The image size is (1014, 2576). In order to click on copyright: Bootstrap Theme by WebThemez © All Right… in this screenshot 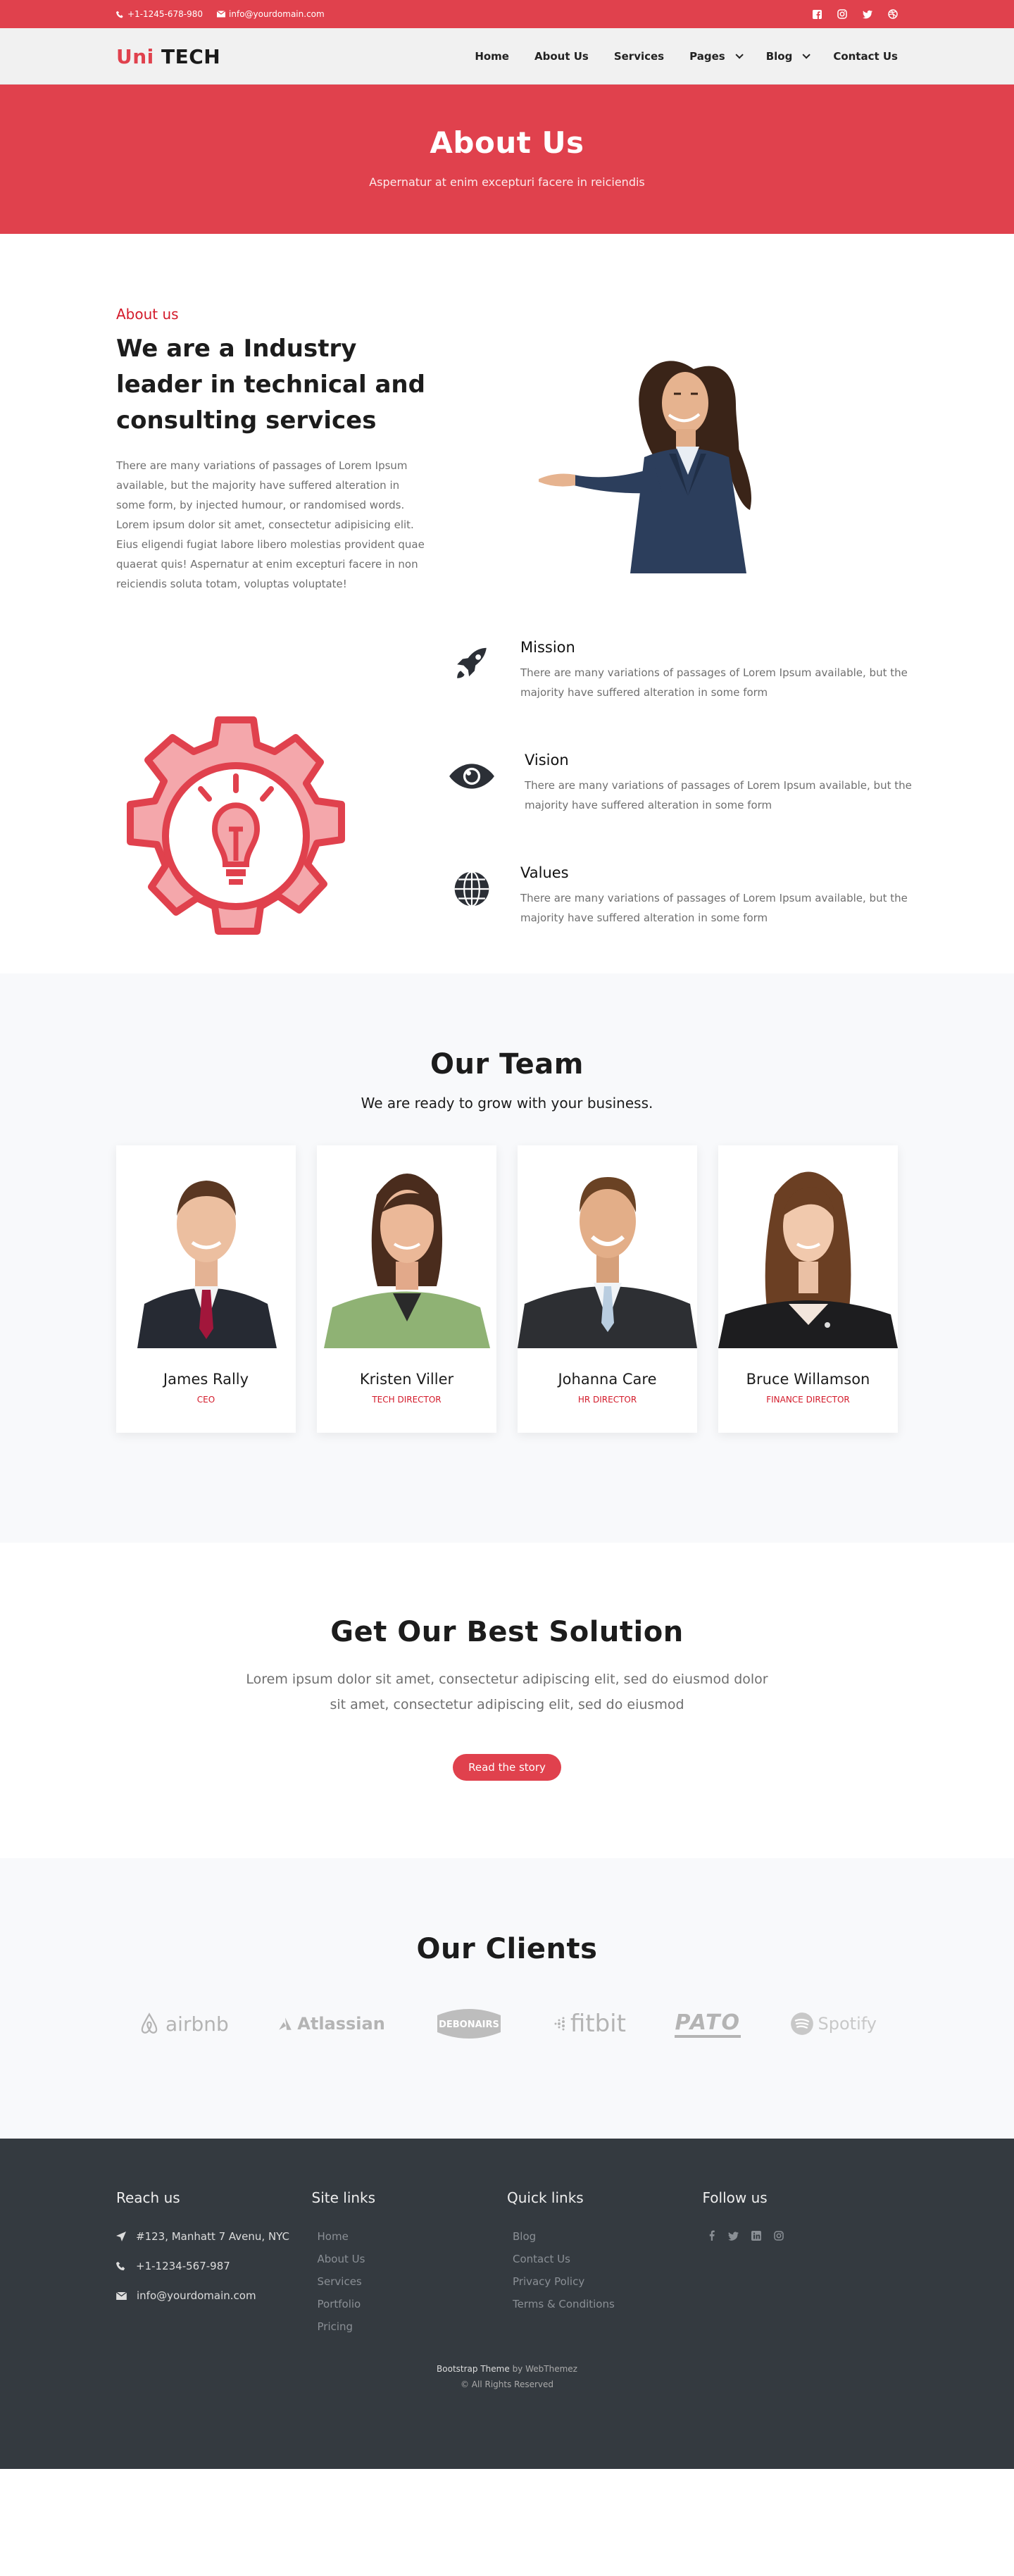, I will do `click(507, 2376)`.